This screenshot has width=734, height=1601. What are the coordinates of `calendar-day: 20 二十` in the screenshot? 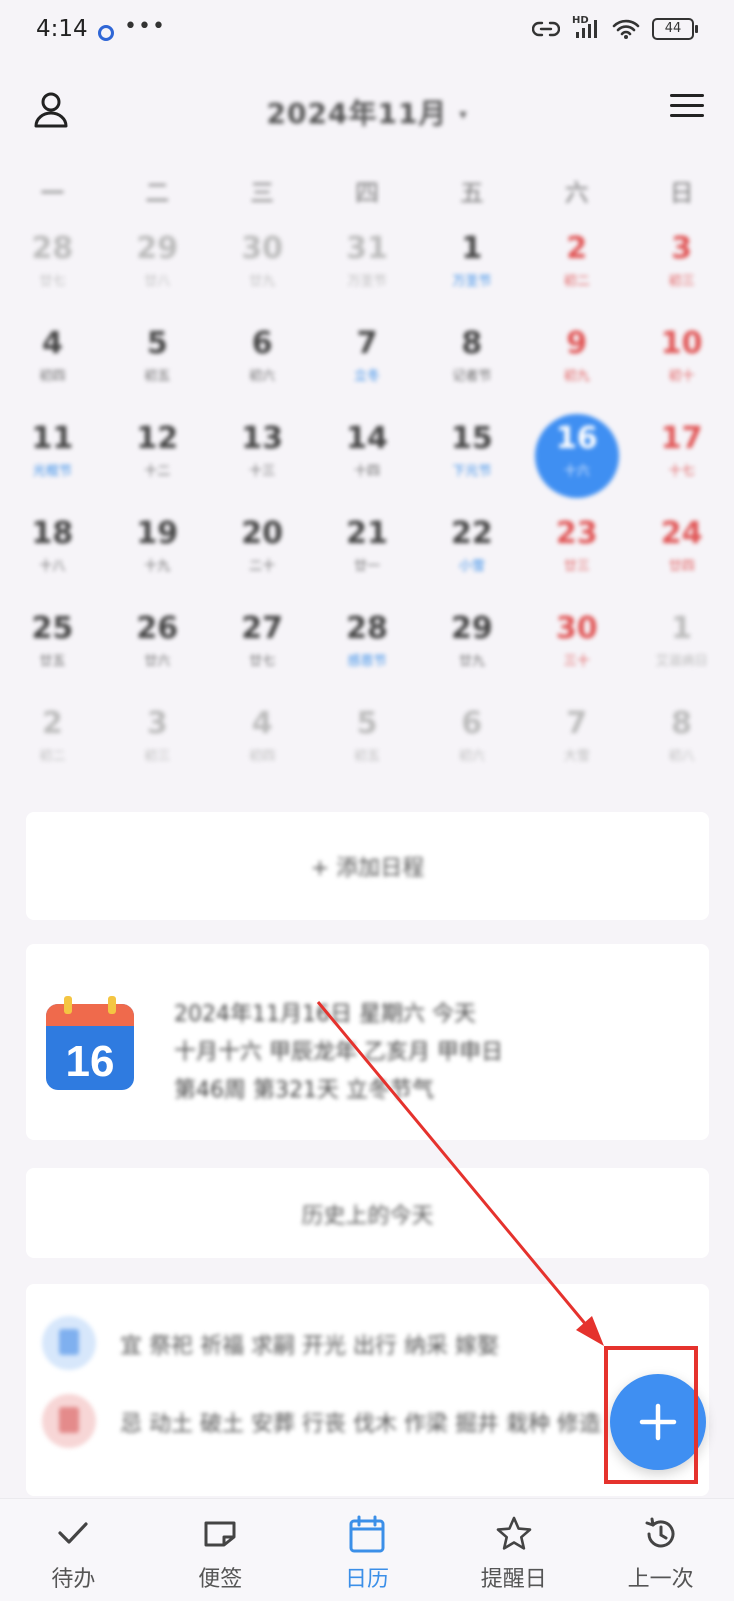 It's located at (262, 550).